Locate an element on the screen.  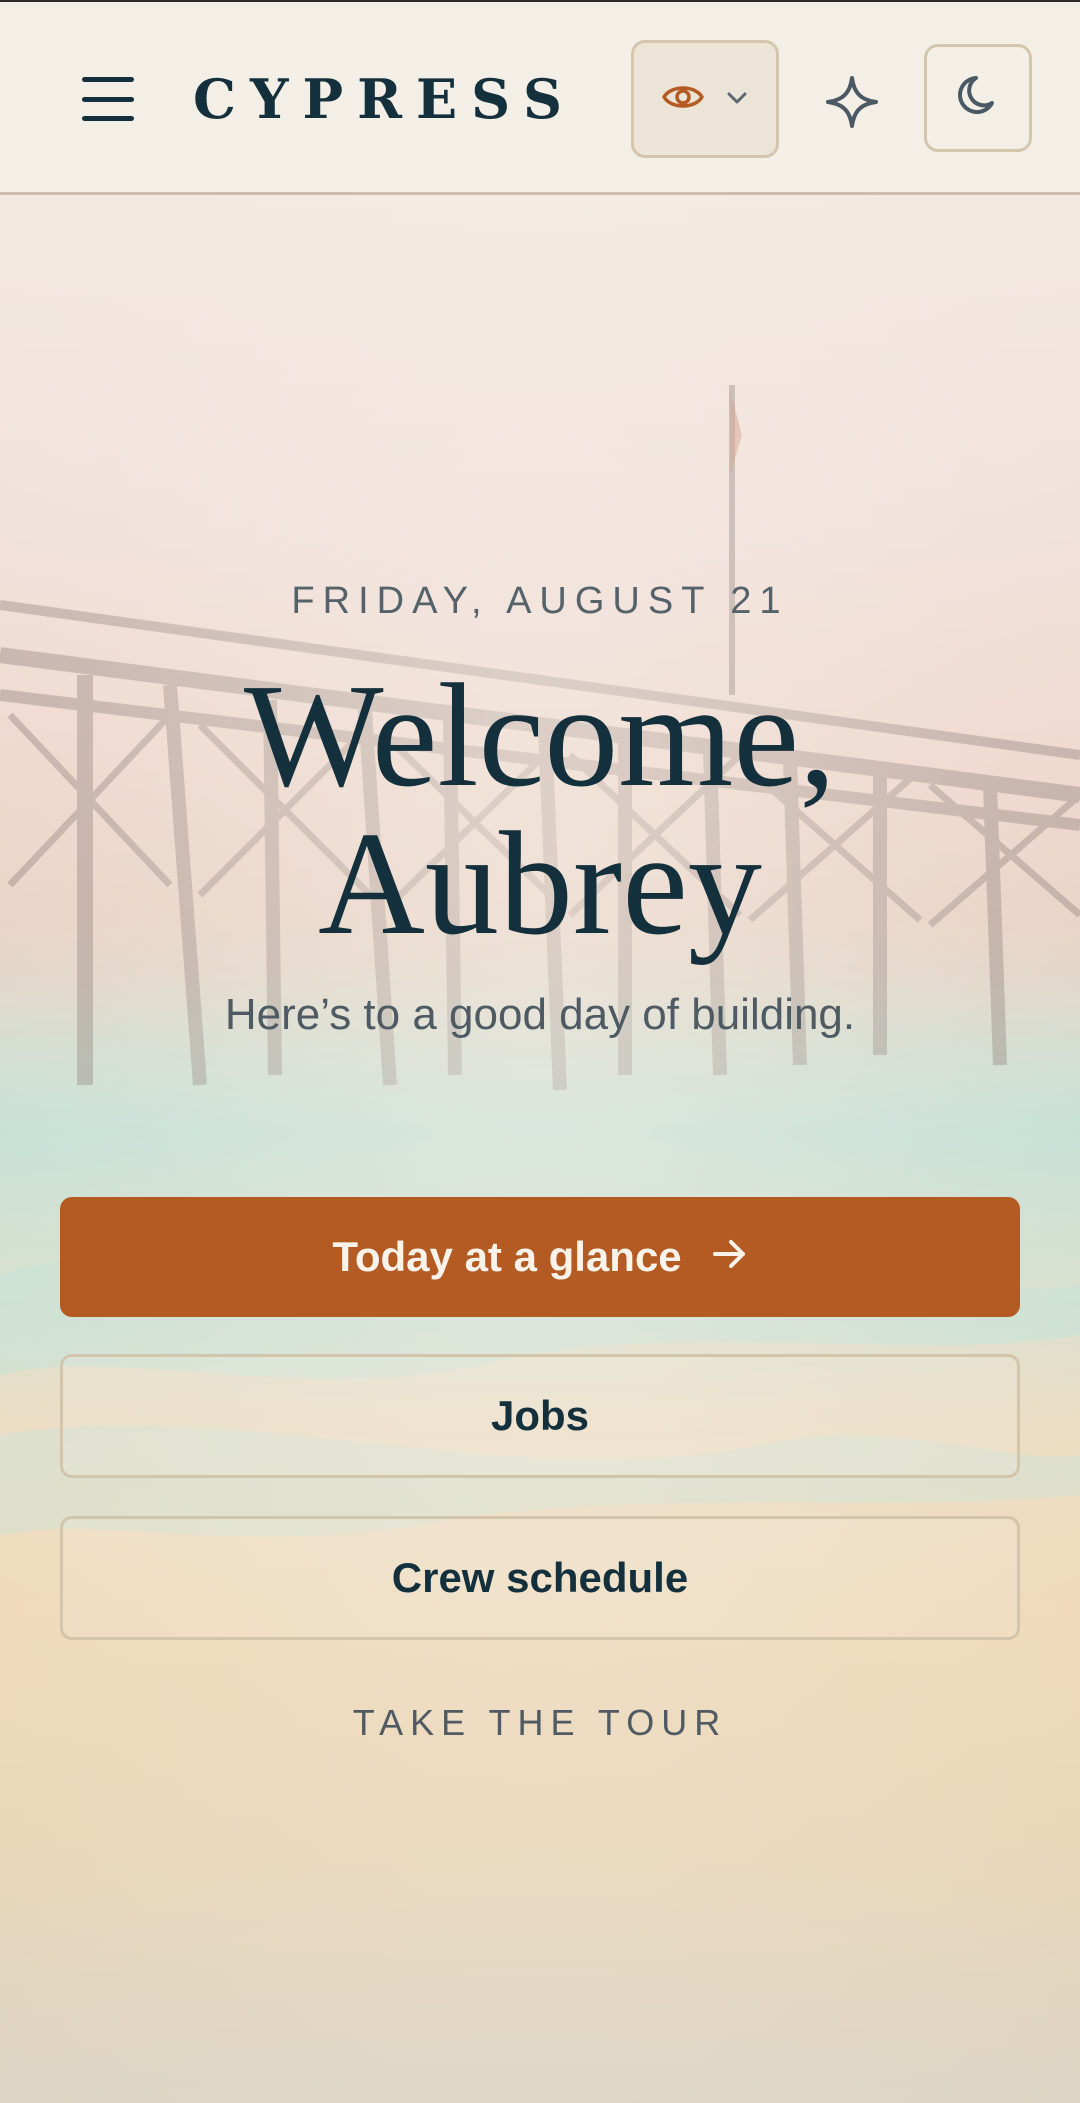
brand-logo: CYPRESS is located at coordinates (384, 99).